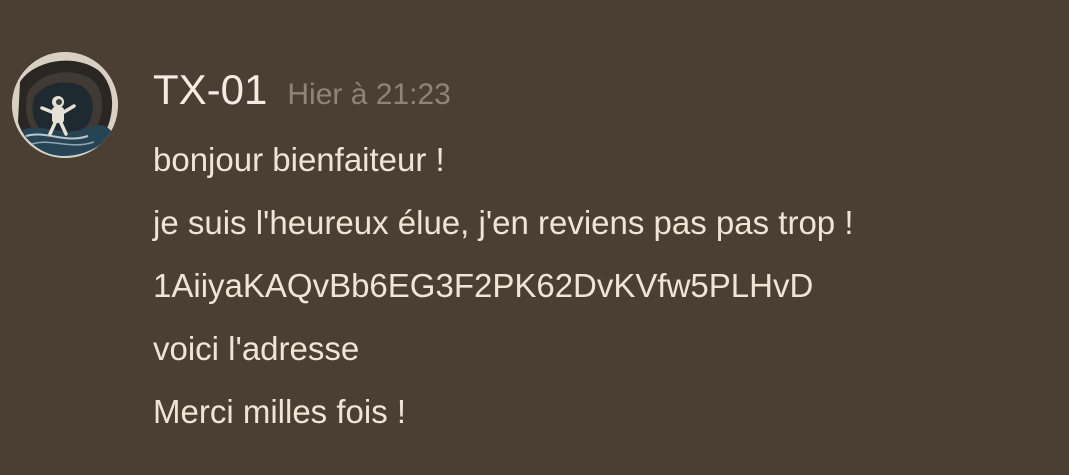 The image size is (1069, 475). What do you see at coordinates (369, 94) in the screenshot?
I see `message-timestamp: Hier à 21:23` at bounding box center [369, 94].